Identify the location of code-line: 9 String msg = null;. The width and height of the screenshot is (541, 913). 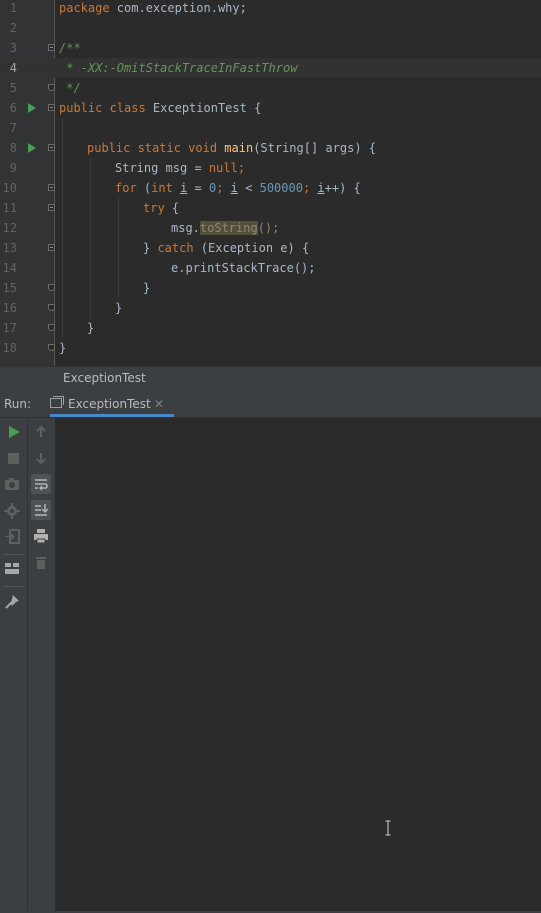
(270, 168).